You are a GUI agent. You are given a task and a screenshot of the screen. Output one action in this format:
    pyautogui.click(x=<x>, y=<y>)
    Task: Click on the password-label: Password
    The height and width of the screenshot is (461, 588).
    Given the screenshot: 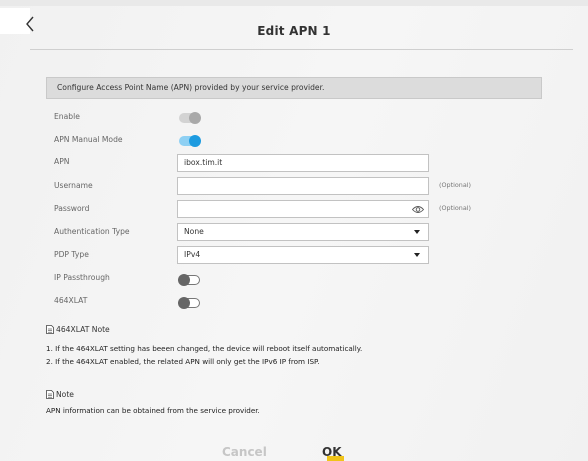 What is the action you would take?
    pyautogui.click(x=72, y=208)
    